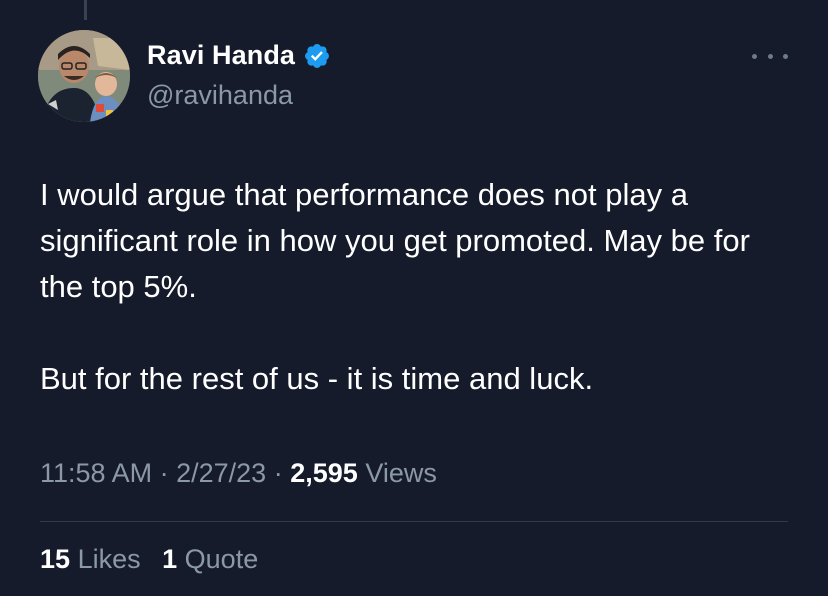  I want to click on author-name-row: Ravi Handa, so click(239, 55).